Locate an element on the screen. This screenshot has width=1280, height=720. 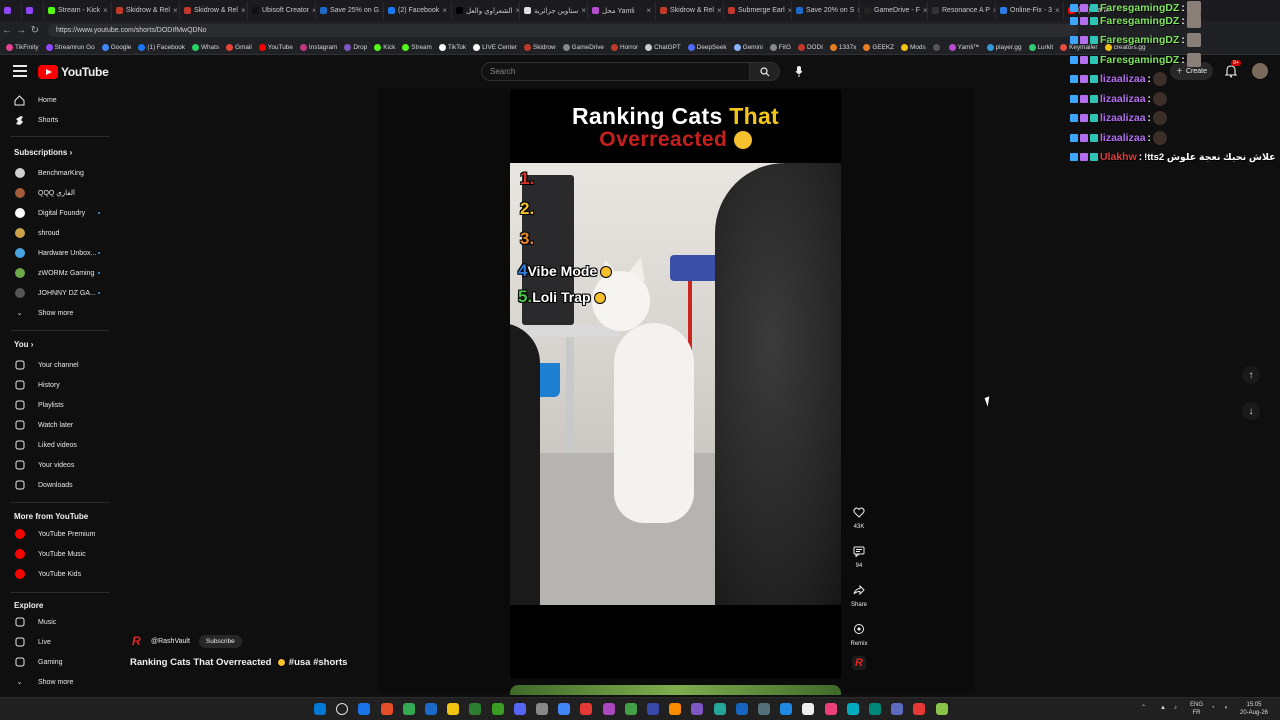
next-short-preview is located at coordinates (675, 690).